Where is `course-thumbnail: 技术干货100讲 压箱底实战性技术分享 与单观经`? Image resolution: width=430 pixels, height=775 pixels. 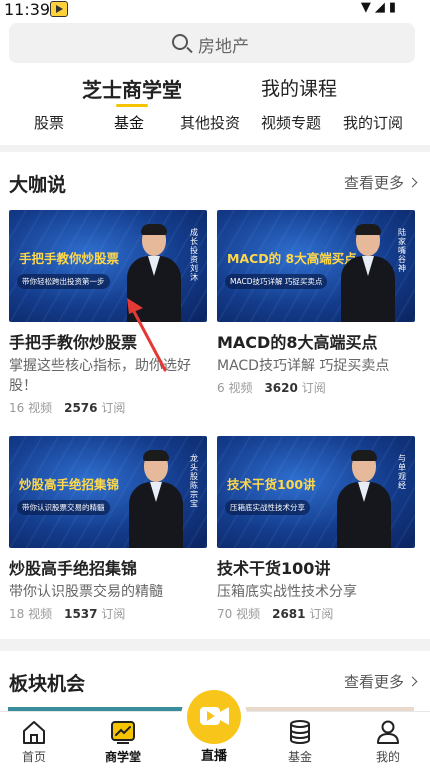
course-thumbnail: 技术干货100讲 压箱底实战性技术分享 与单观经 is located at coordinates (316, 492).